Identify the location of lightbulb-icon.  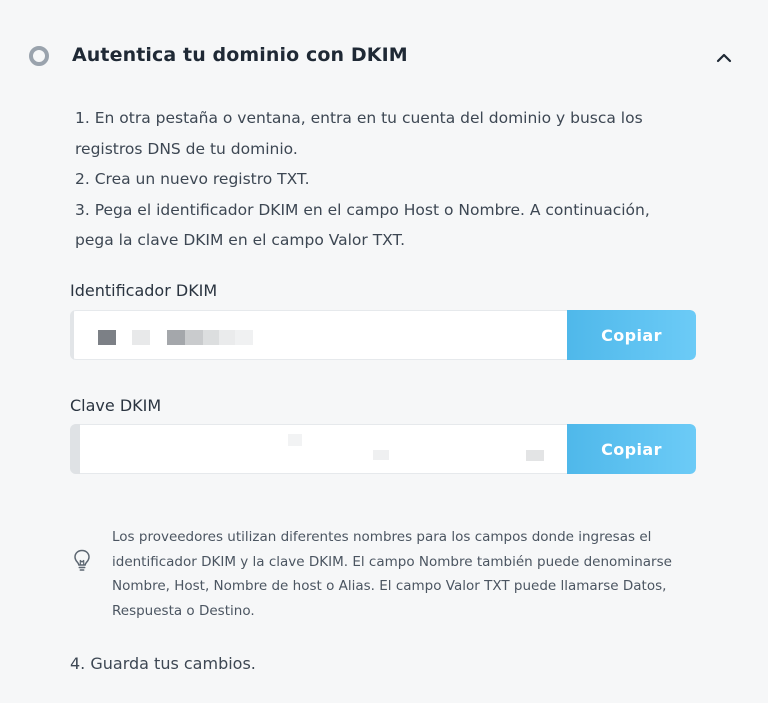
(82, 560).